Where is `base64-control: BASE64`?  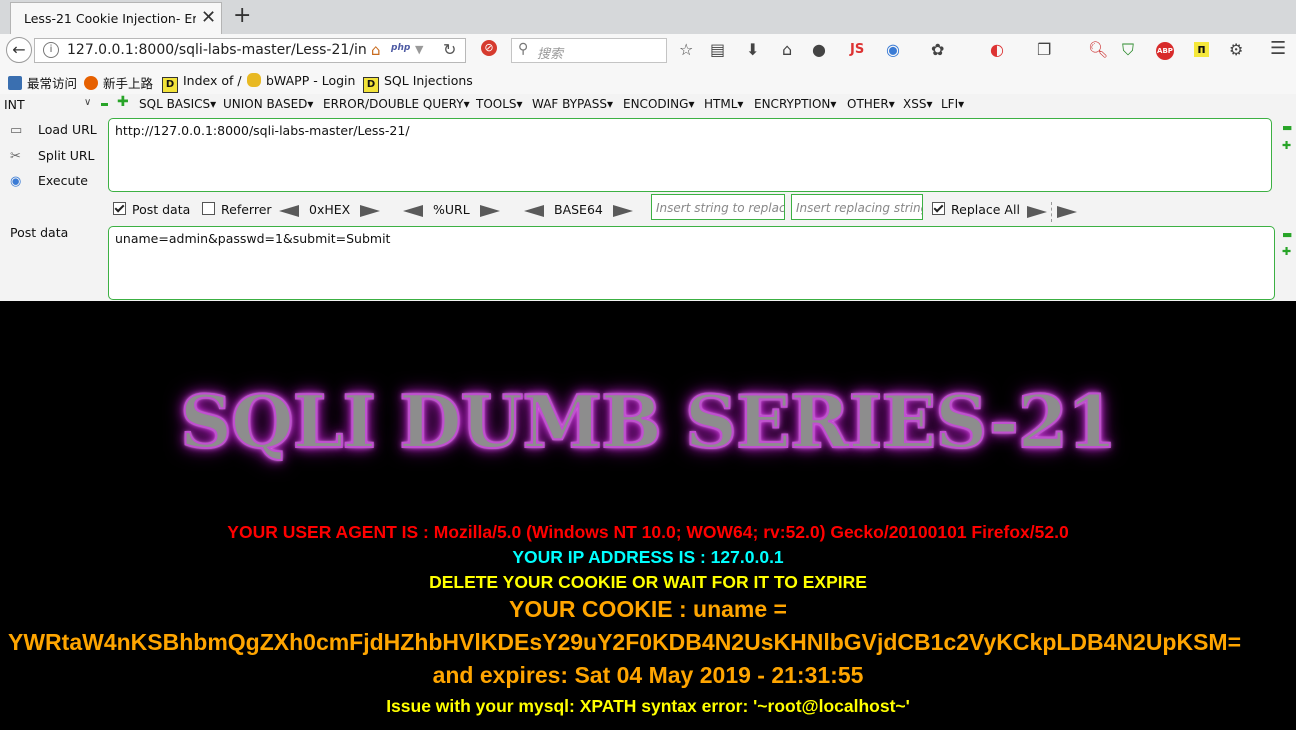
base64-control: BASE64 is located at coordinates (578, 209).